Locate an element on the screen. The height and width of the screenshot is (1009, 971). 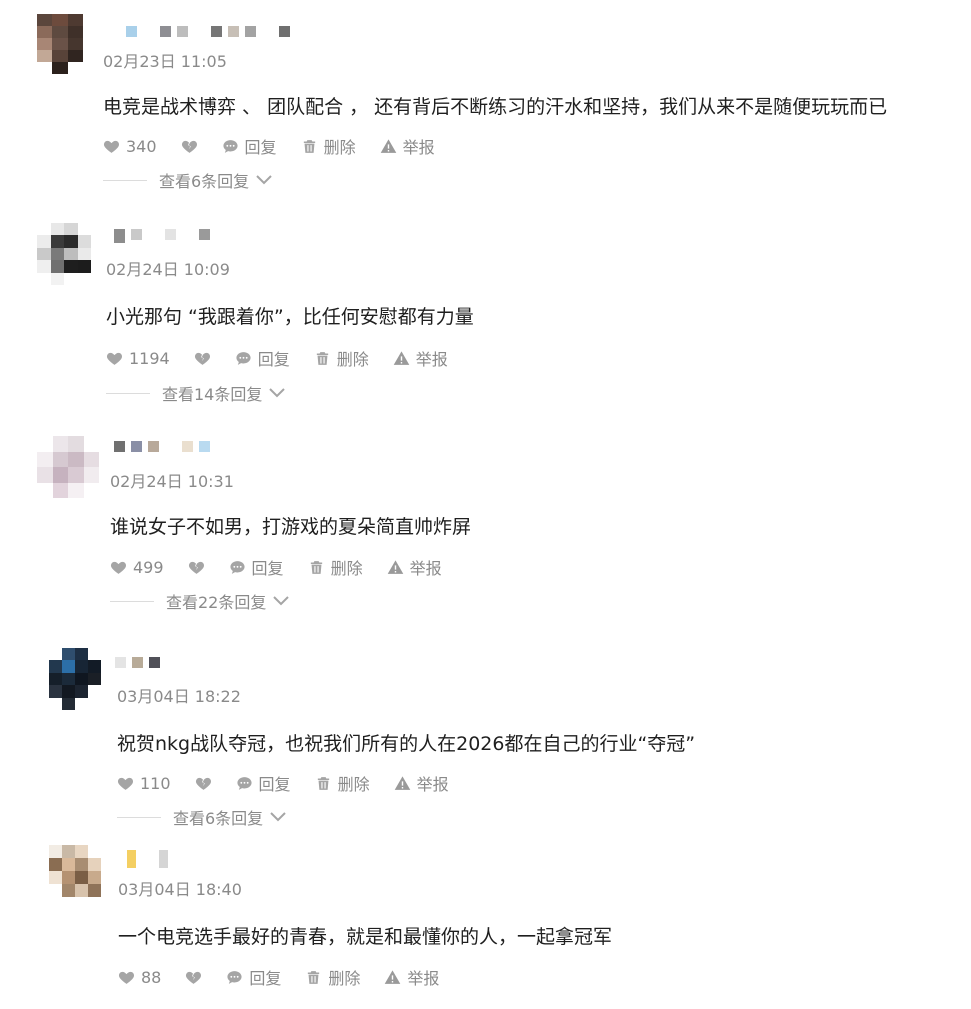
comment-timestamp: 02月23日 11:05 is located at coordinates (165, 61).